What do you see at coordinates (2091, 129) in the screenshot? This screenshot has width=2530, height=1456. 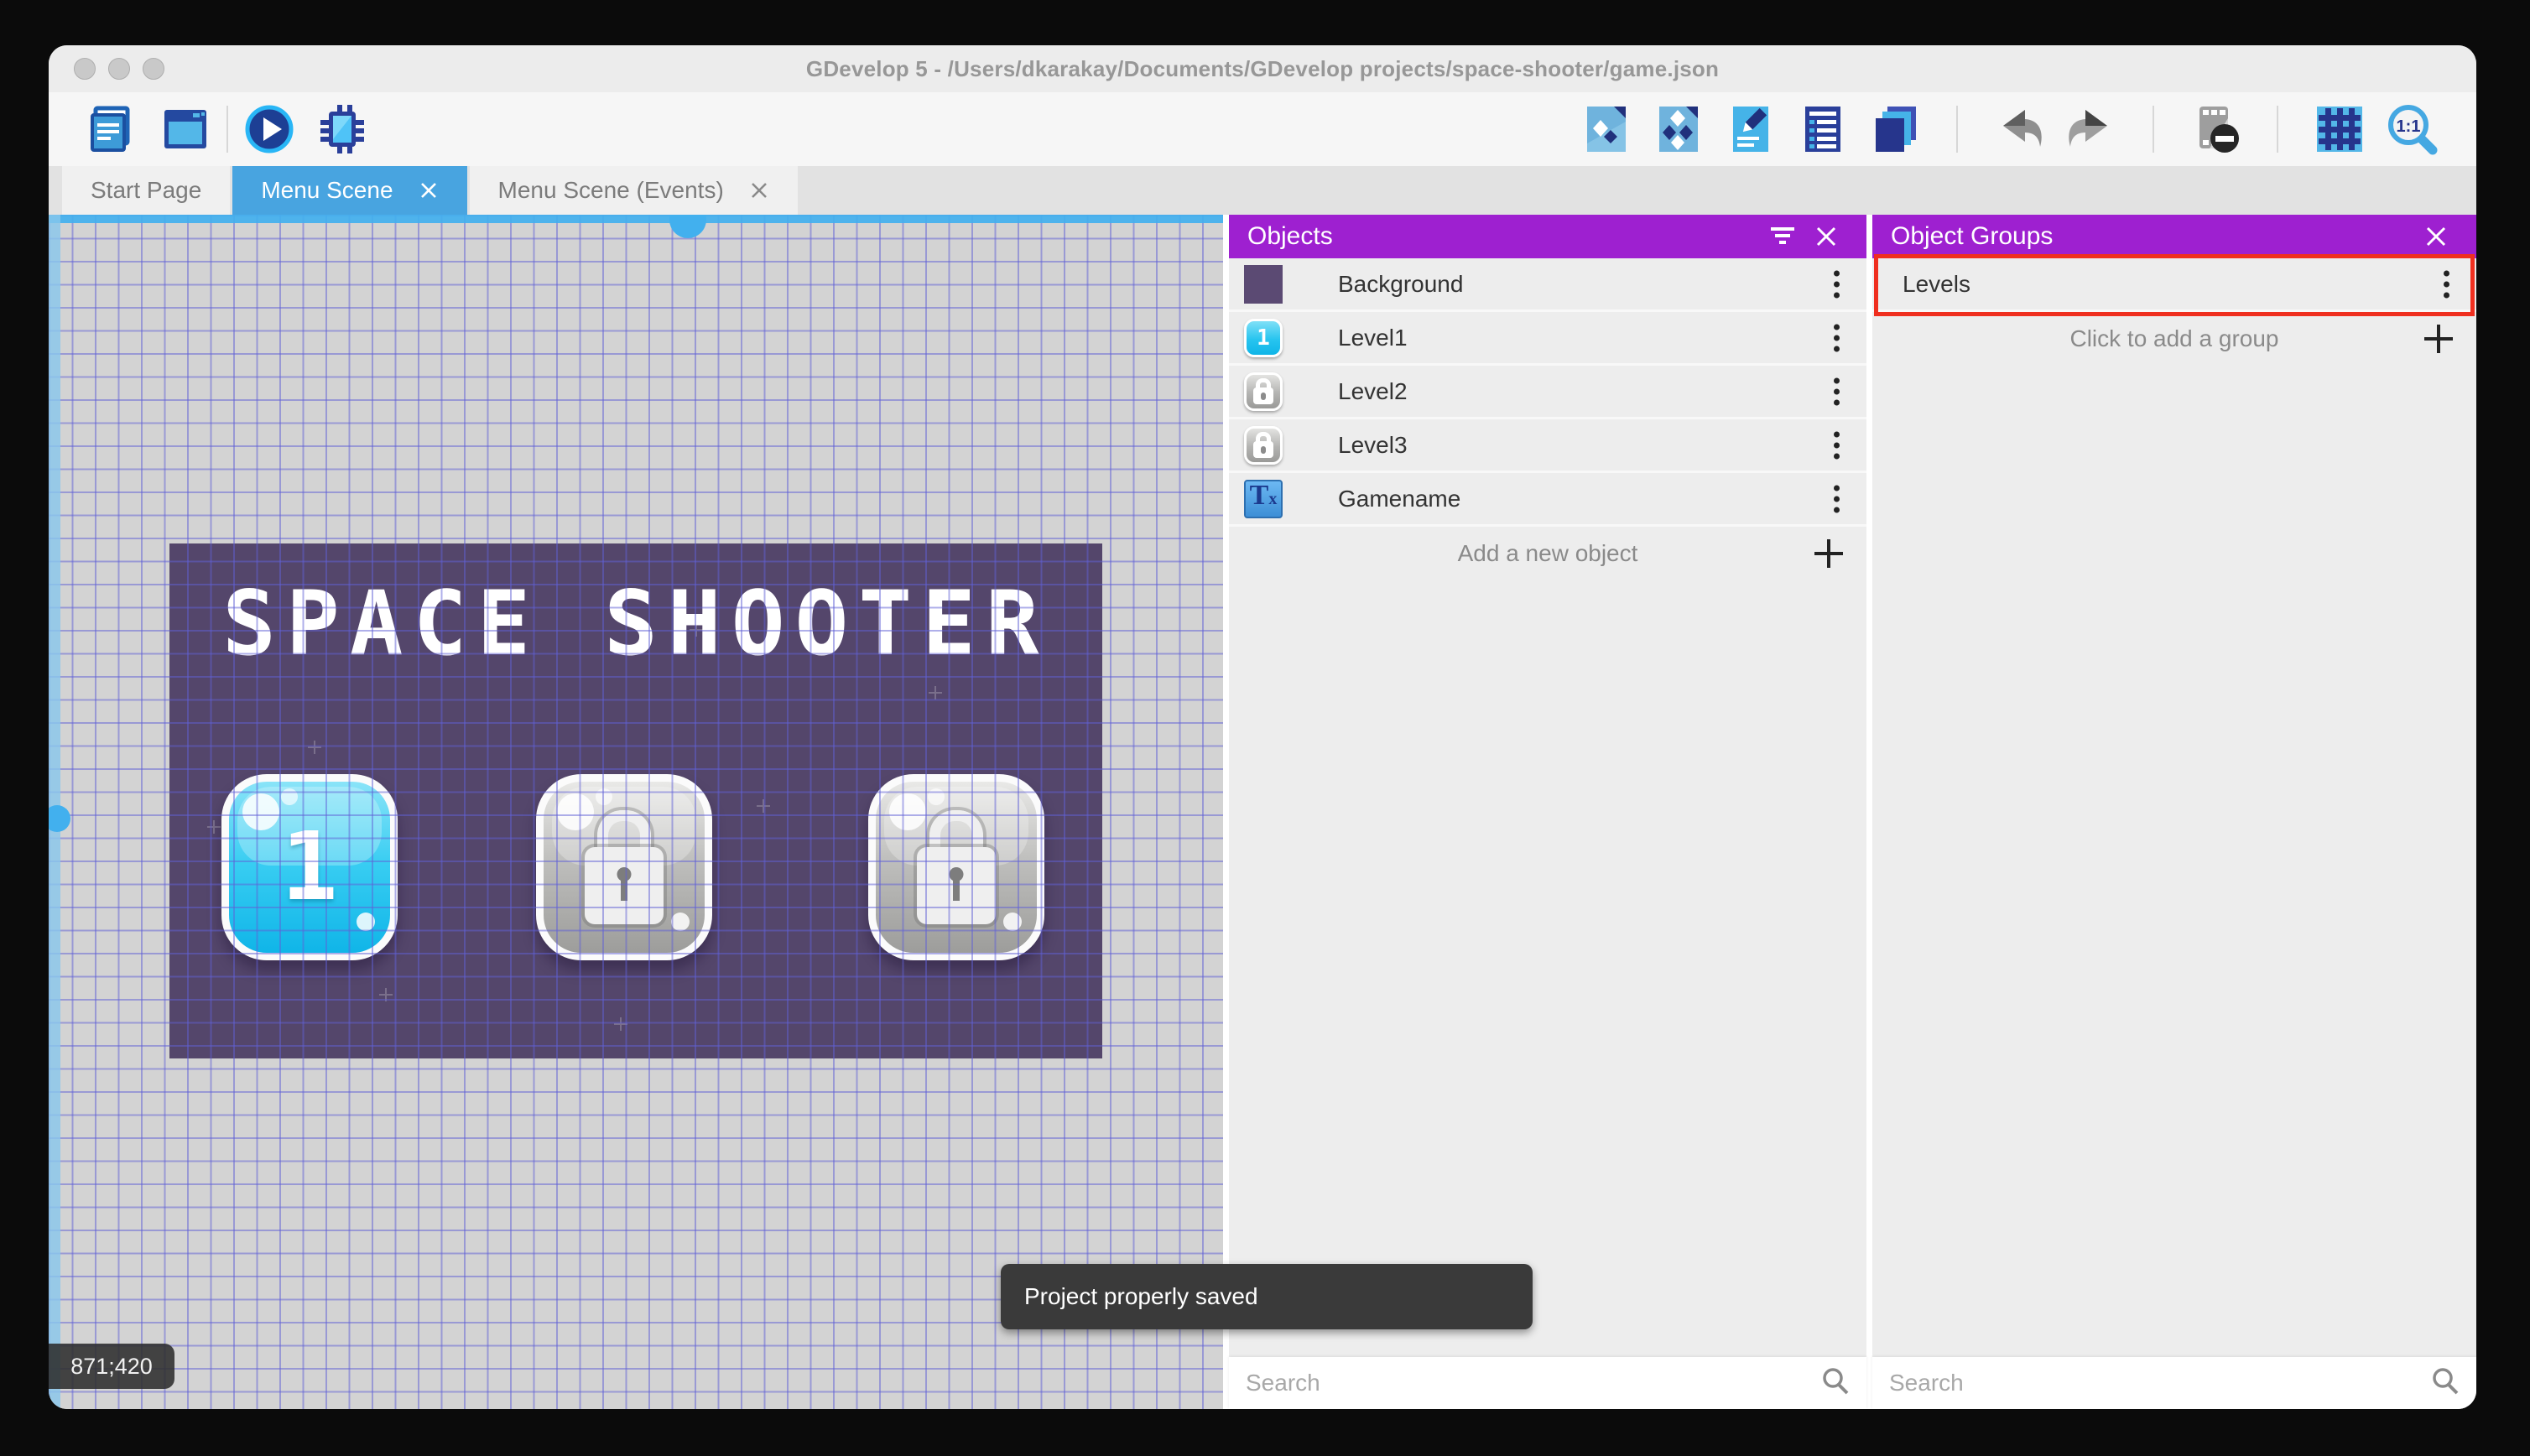 I see `redo-icon` at bounding box center [2091, 129].